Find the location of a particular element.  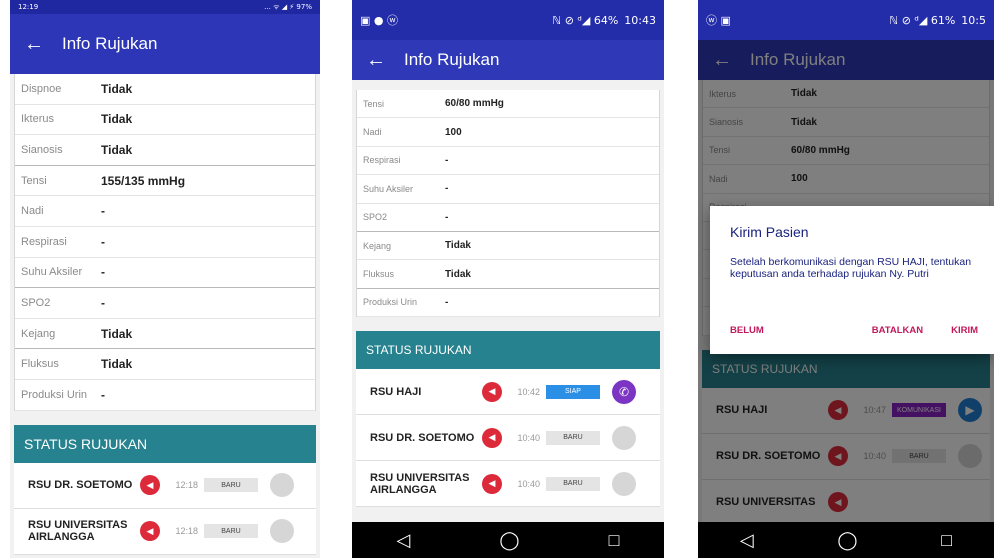

hospital-time: 10:42 is located at coordinates (528, 391).